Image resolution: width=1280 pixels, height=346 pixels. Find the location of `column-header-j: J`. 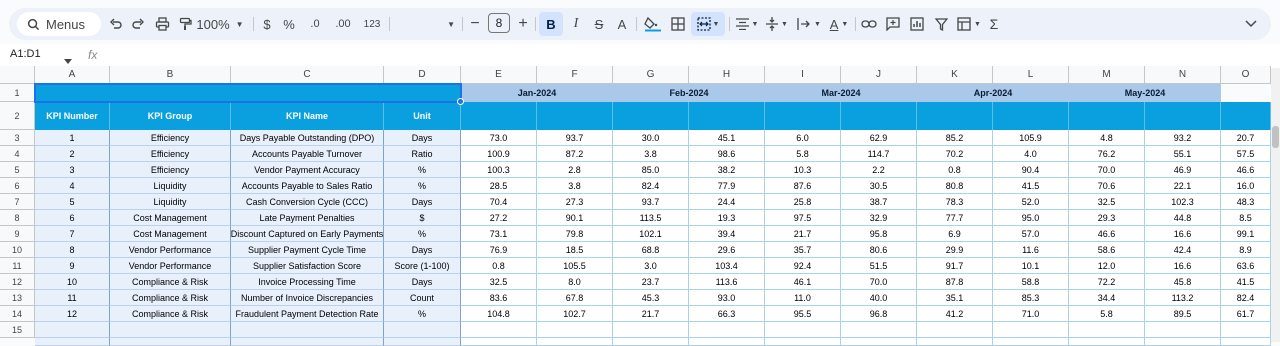

column-header-j: J is located at coordinates (879, 75).